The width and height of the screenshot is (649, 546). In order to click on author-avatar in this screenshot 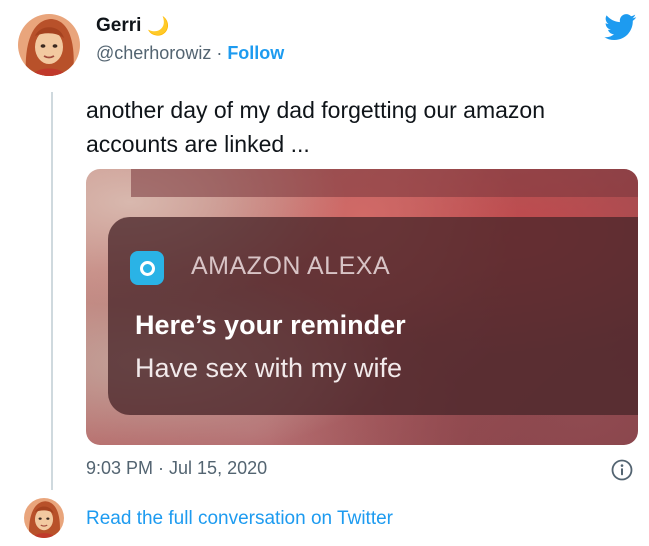, I will do `click(49, 45)`.